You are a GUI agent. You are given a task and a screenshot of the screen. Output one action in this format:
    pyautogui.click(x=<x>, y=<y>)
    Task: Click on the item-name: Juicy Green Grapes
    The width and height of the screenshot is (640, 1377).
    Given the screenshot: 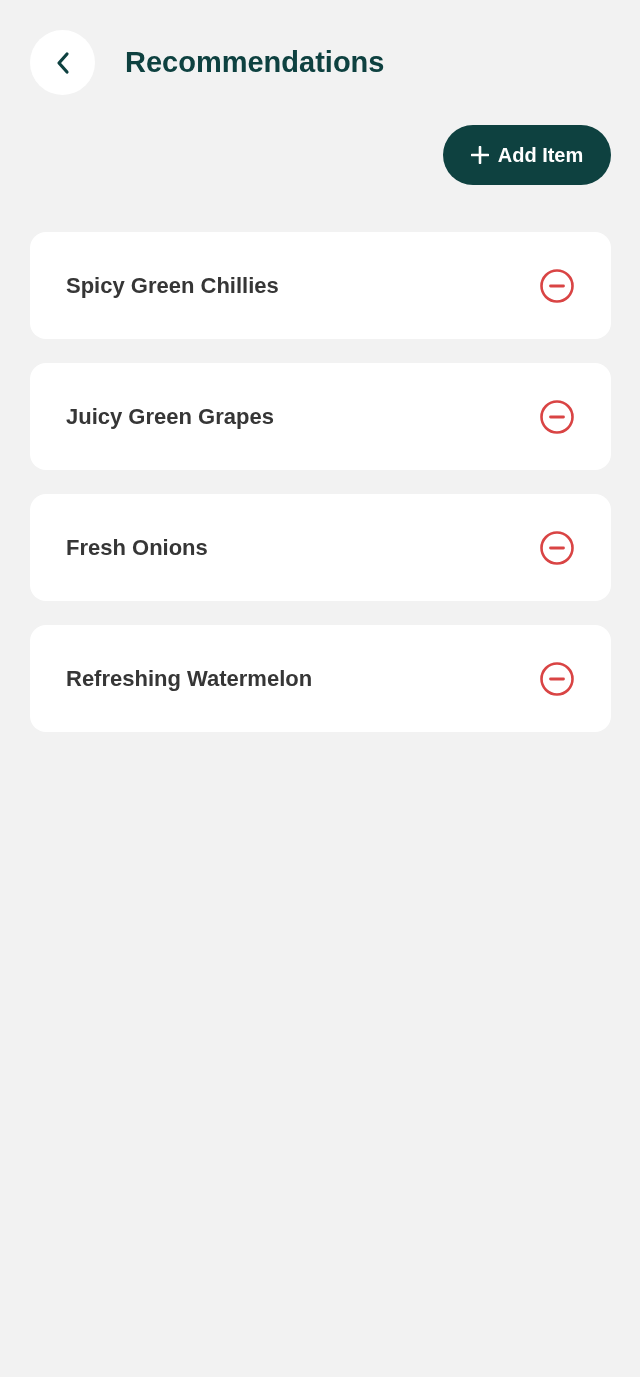 What is the action you would take?
    pyautogui.click(x=170, y=417)
    